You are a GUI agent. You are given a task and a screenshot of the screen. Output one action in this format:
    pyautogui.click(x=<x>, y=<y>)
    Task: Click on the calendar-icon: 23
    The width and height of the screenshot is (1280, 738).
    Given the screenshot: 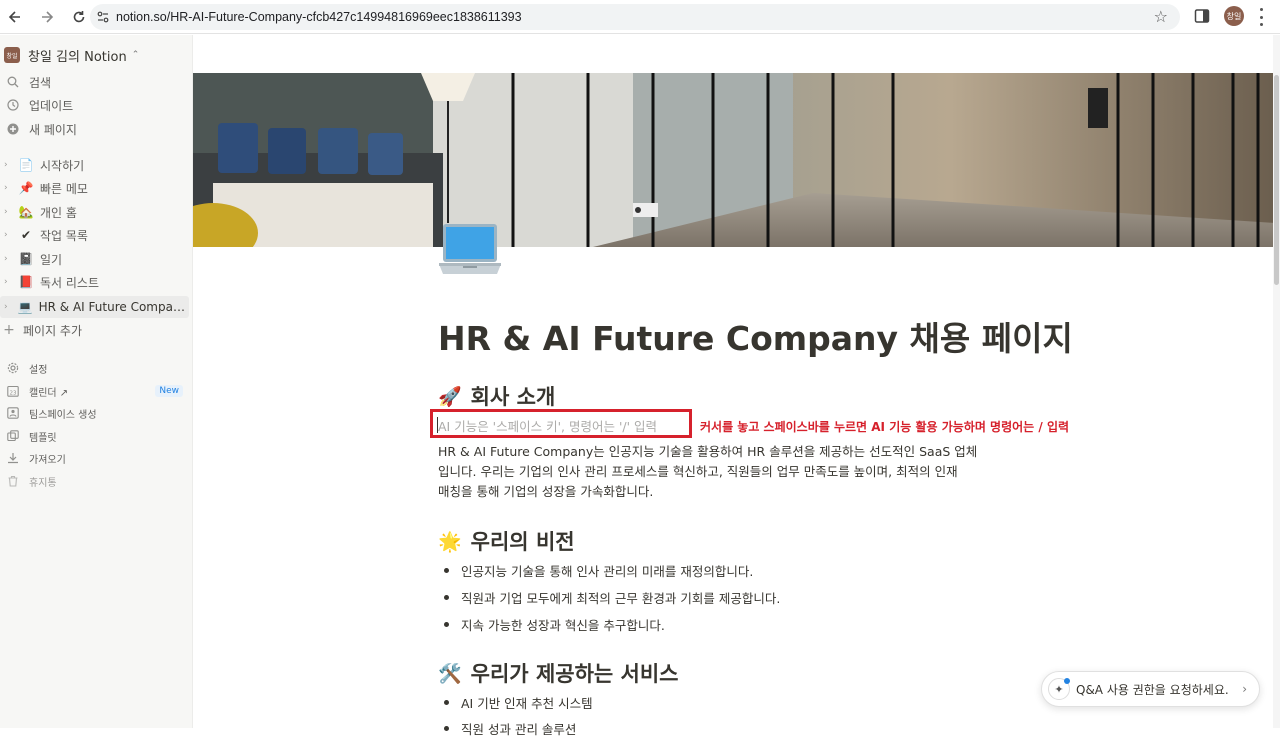 What is the action you would take?
    pyautogui.click(x=13, y=391)
    